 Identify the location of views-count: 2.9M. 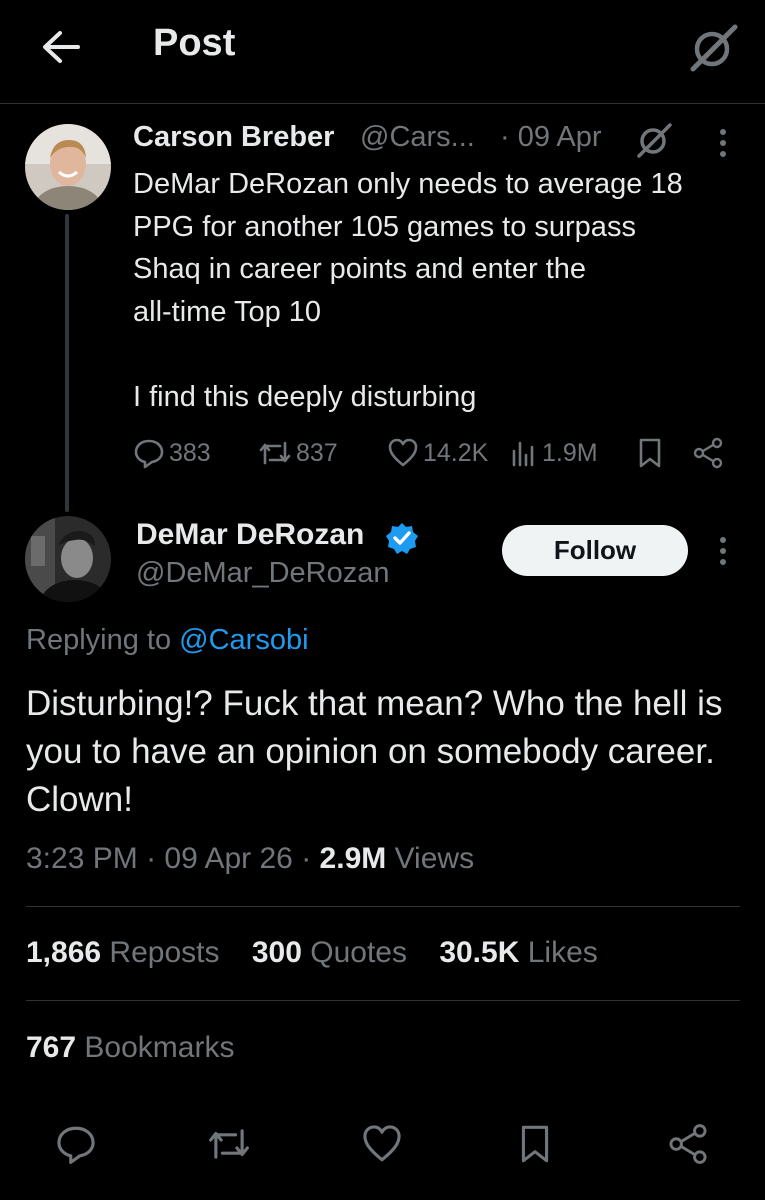
(353, 858).